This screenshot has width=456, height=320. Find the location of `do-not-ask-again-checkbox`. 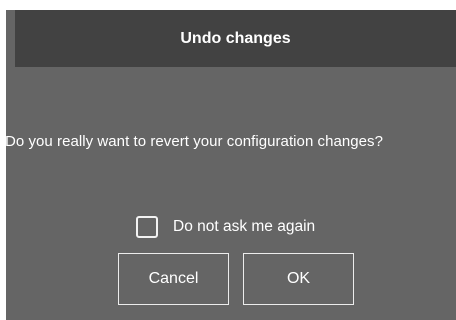

do-not-ask-again-checkbox is located at coordinates (147, 227).